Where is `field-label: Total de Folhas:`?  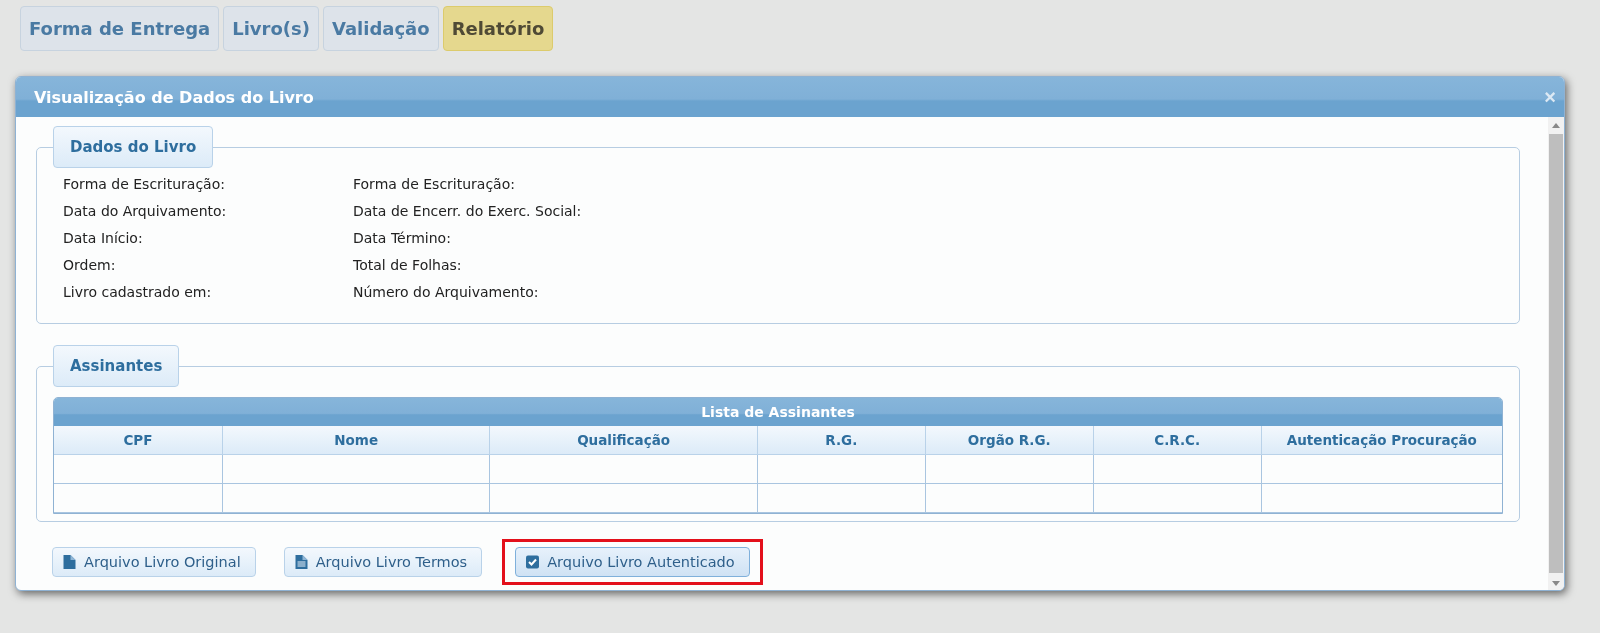
field-label: Total de Folhas: is located at coordinates (408, 265).